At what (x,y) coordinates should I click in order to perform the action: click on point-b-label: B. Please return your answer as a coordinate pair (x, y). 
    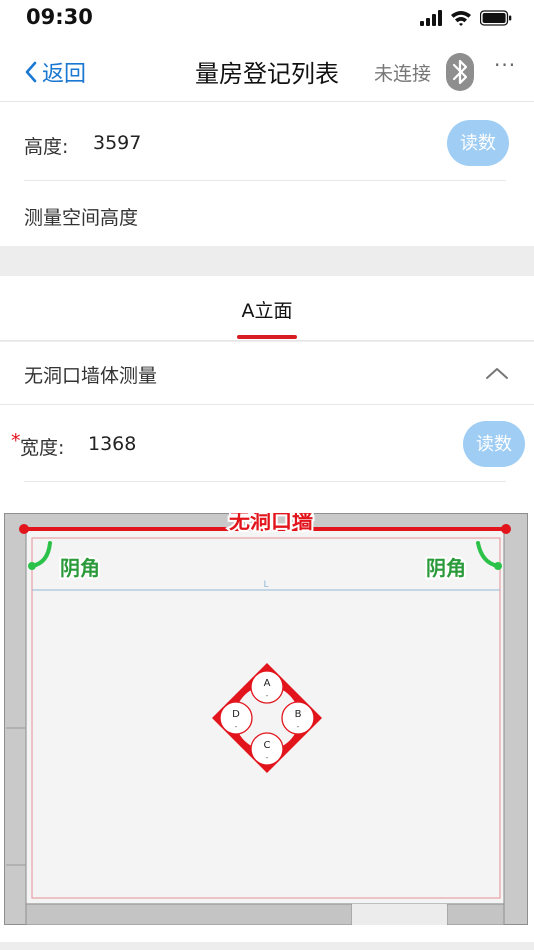
    Looking at the image, I should click on (298, 714).